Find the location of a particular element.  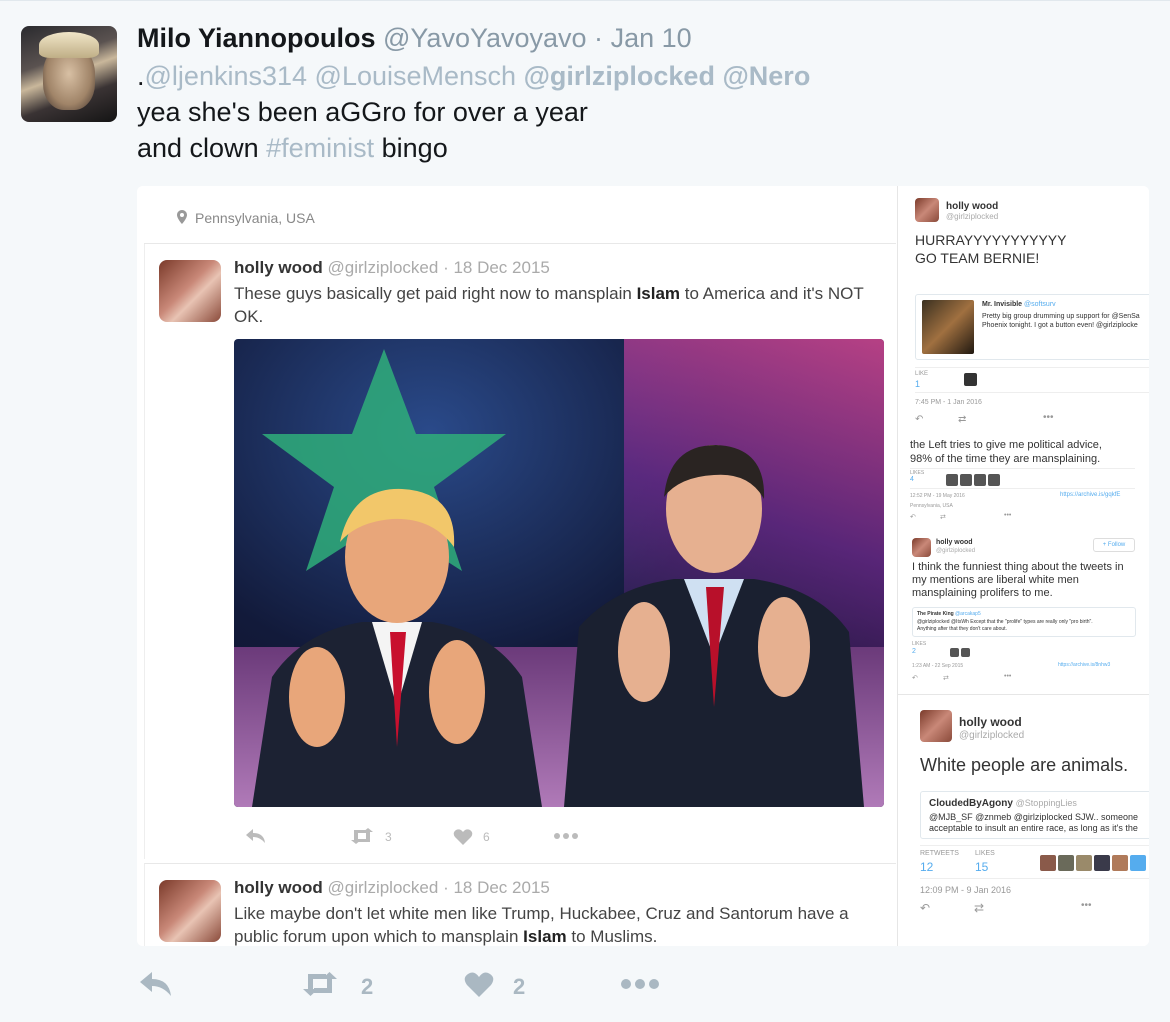

like-label: LIKE is located at coordinates (922, 374).